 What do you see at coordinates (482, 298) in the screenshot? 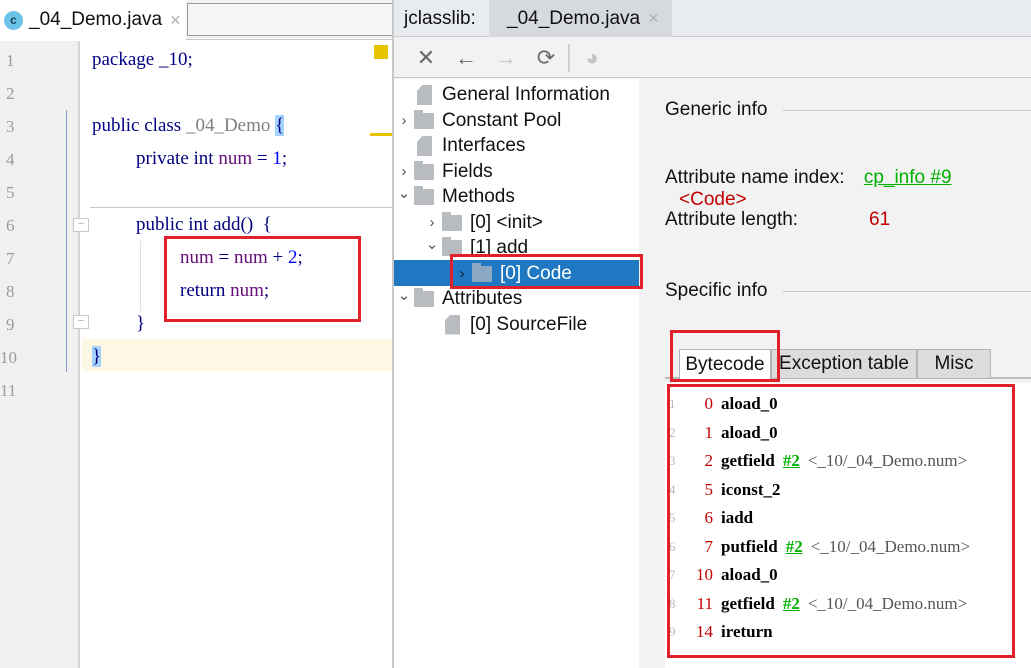
I see `tree-node-label: Attributes` at bounding box center [482, 298].